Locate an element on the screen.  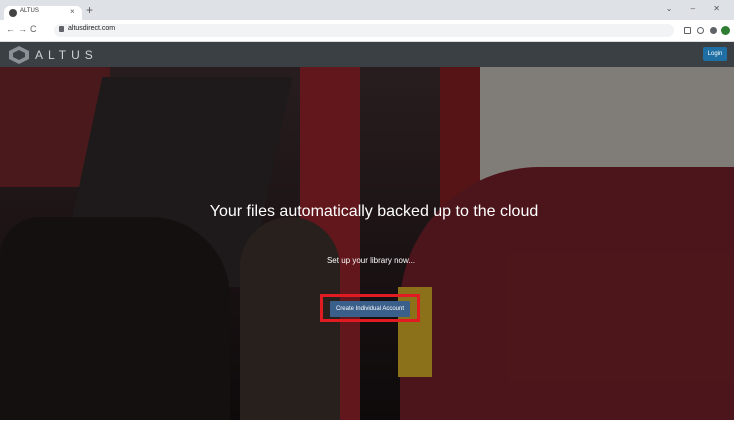
url-text: altusdirect.com is located at coordinates (92, 28).